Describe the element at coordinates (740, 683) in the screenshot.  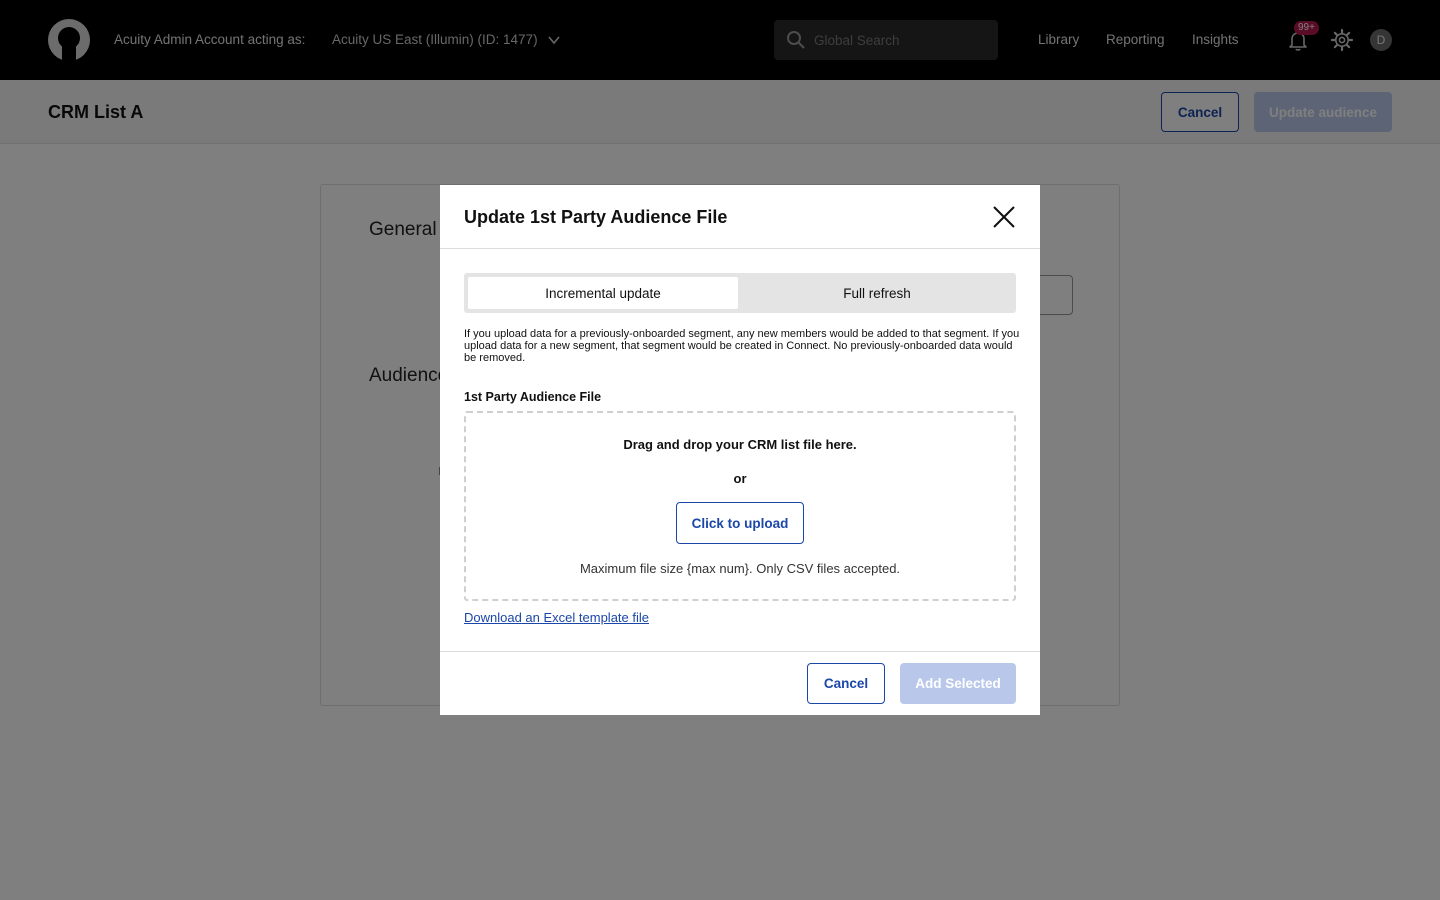
I see `dialog-footer: Cancel Add Selected` at that location.